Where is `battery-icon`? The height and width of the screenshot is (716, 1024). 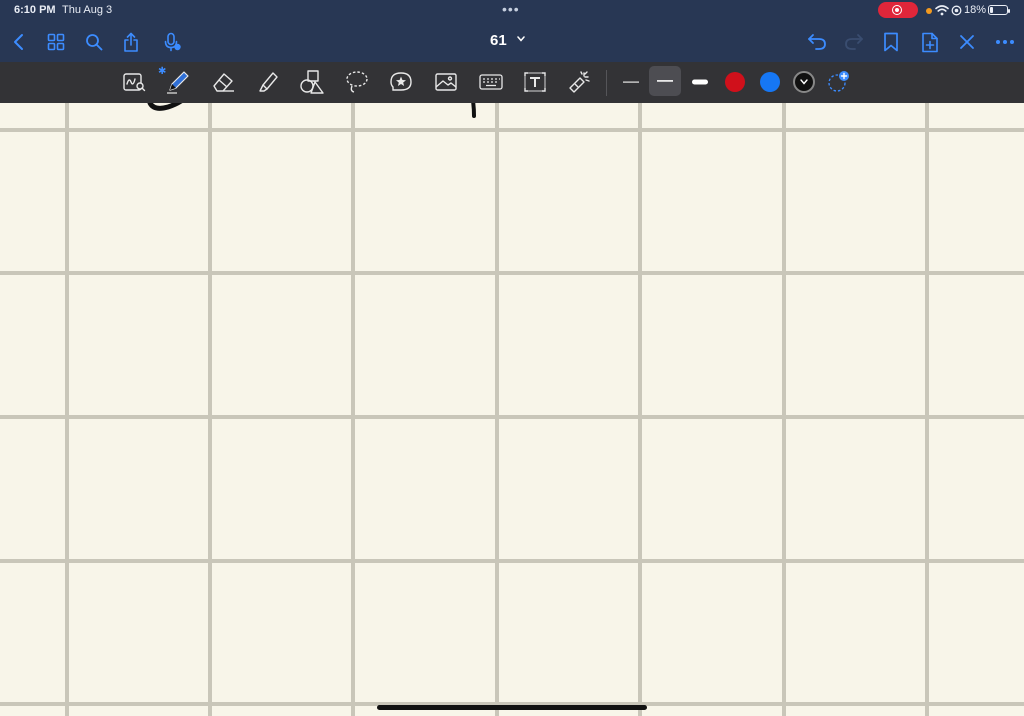 battery-icon is located at coordinates (999, 10).